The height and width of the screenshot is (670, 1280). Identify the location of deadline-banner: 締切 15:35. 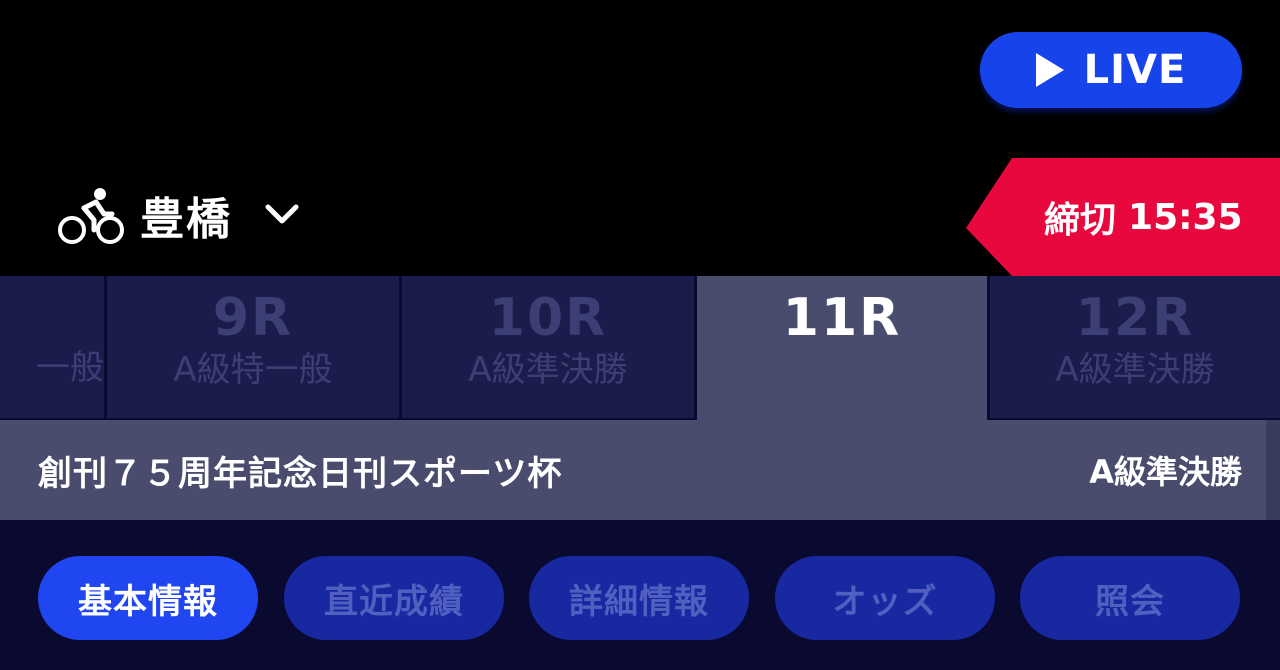
(1123, 217).